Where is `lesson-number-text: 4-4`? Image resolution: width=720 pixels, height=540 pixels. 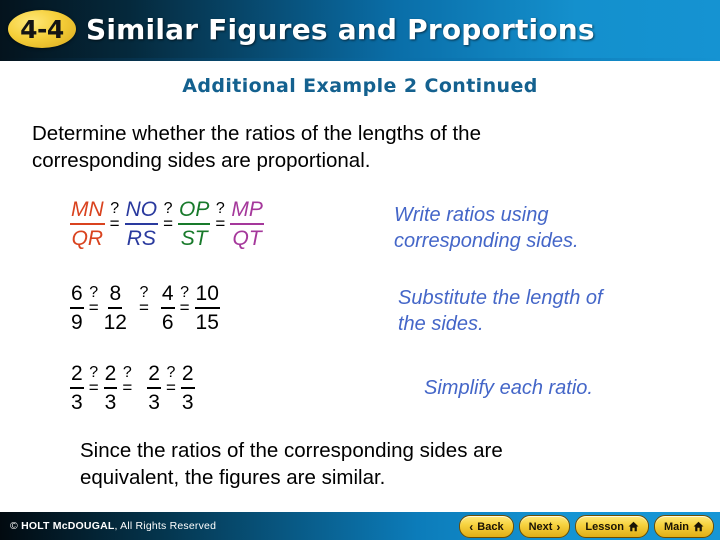
lesson-number-text: 4-4 is located at coordinates (42, 29).